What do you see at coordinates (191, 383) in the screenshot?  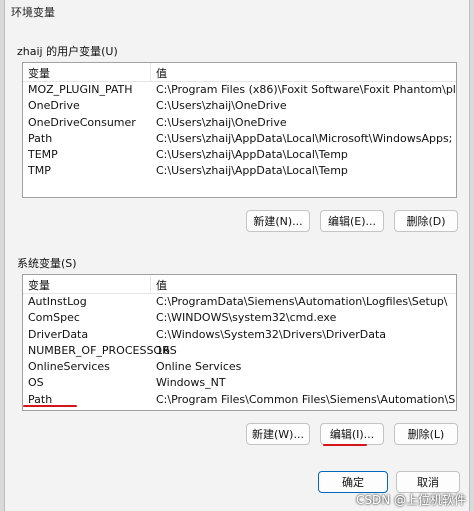 I see `var-value: Windows_NT` at bounding box center [191, 383].